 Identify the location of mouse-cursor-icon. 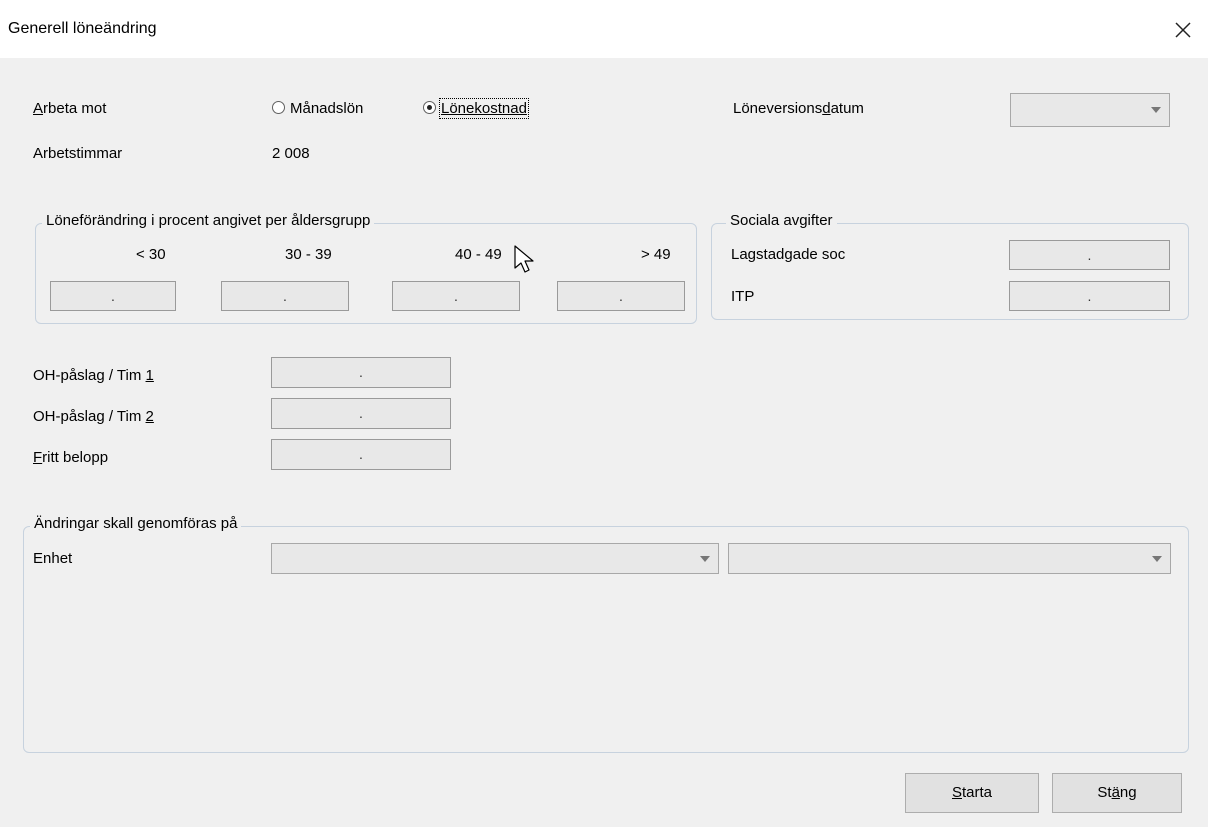
(524, 259).